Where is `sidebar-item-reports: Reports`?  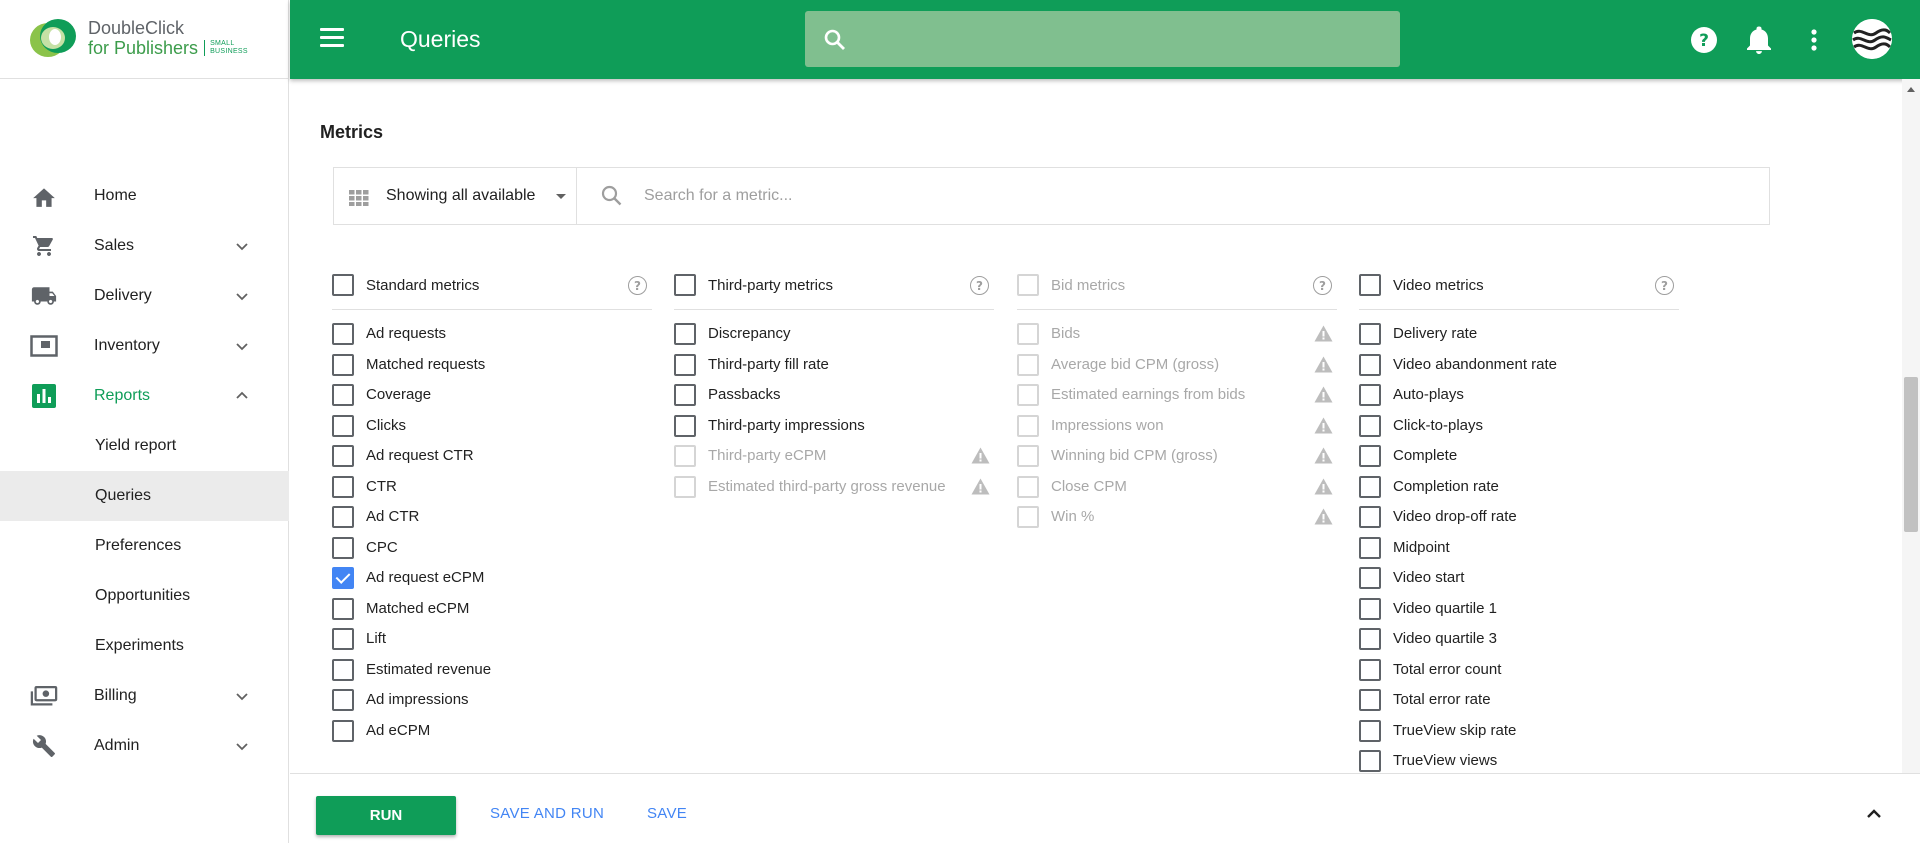 sidebar-item-reports: Reports is located at coordinates (144, 396).